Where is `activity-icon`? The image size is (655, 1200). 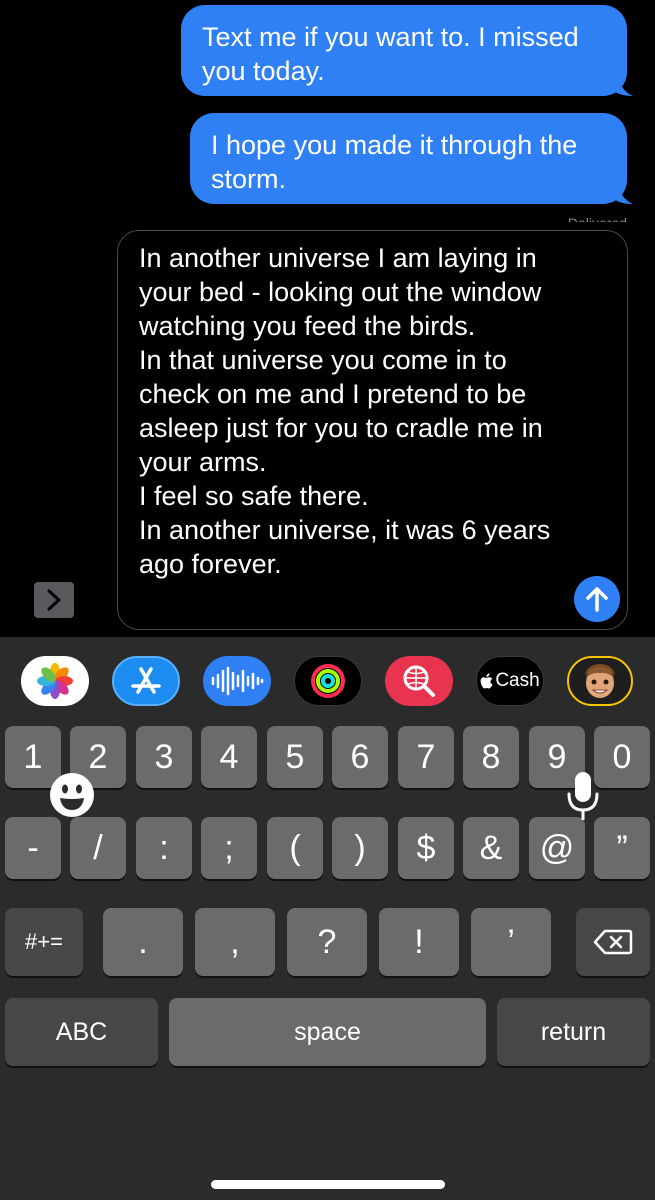 activity-icon is located at coordinates (328, 681).